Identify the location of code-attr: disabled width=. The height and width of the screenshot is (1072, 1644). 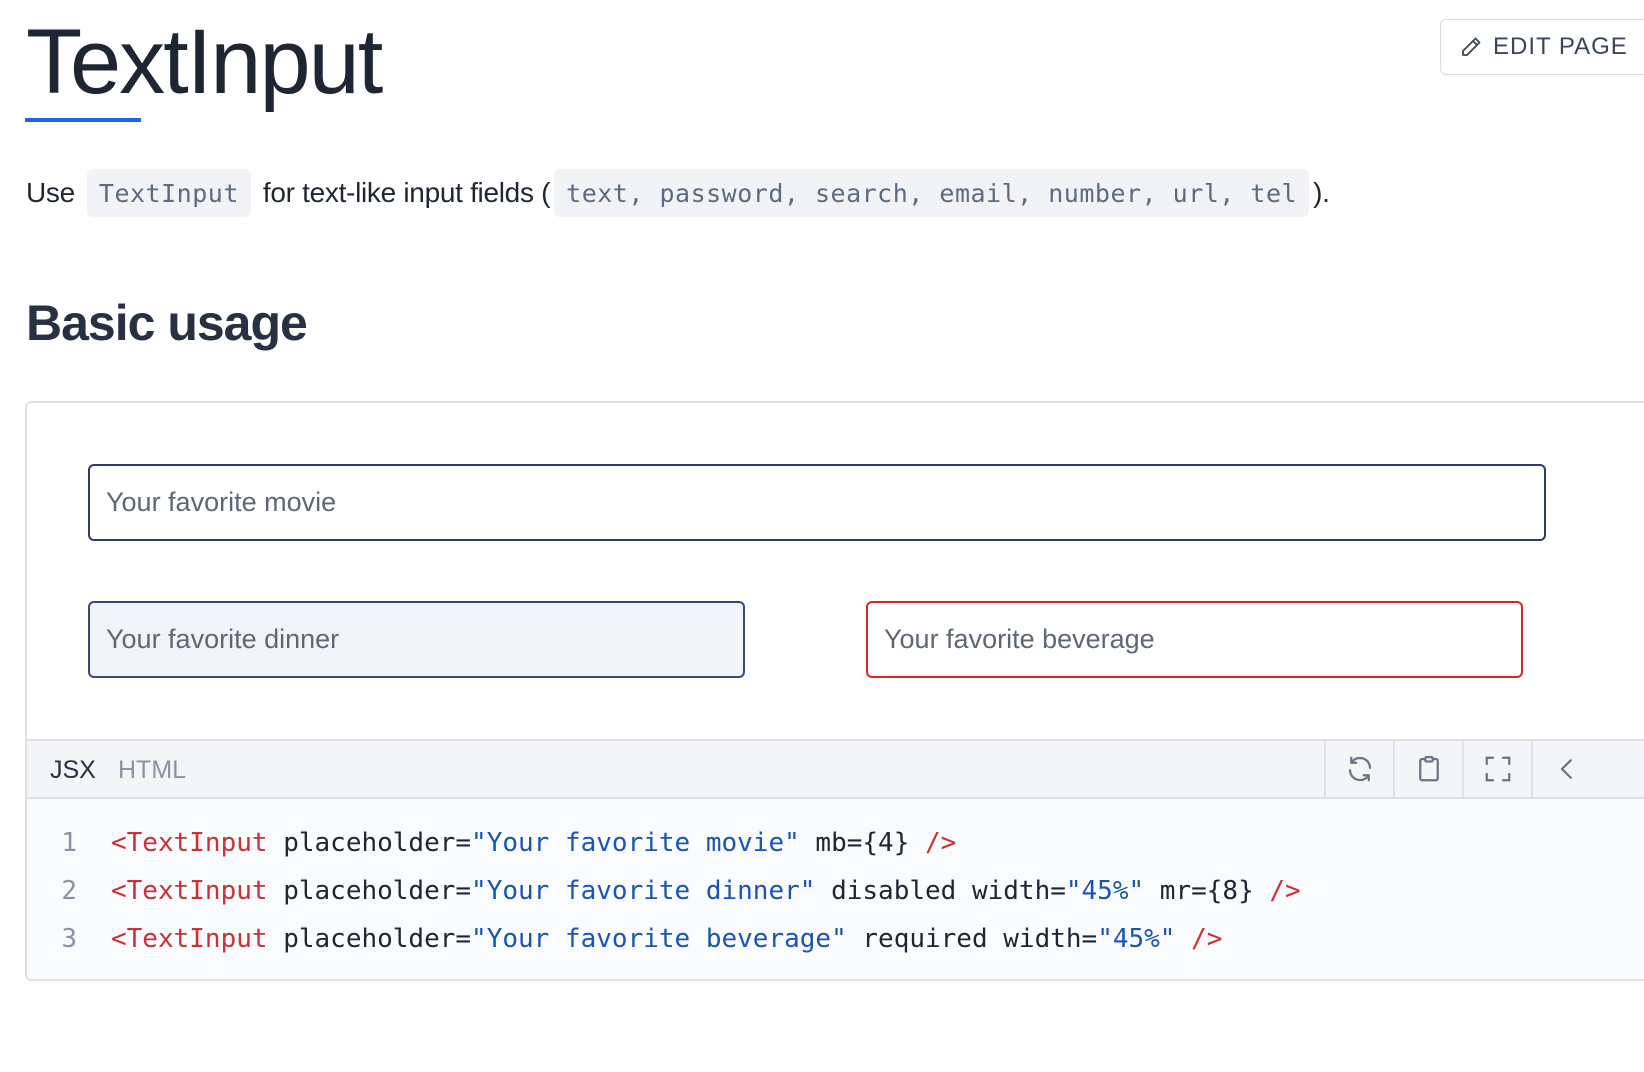
(940, 891).